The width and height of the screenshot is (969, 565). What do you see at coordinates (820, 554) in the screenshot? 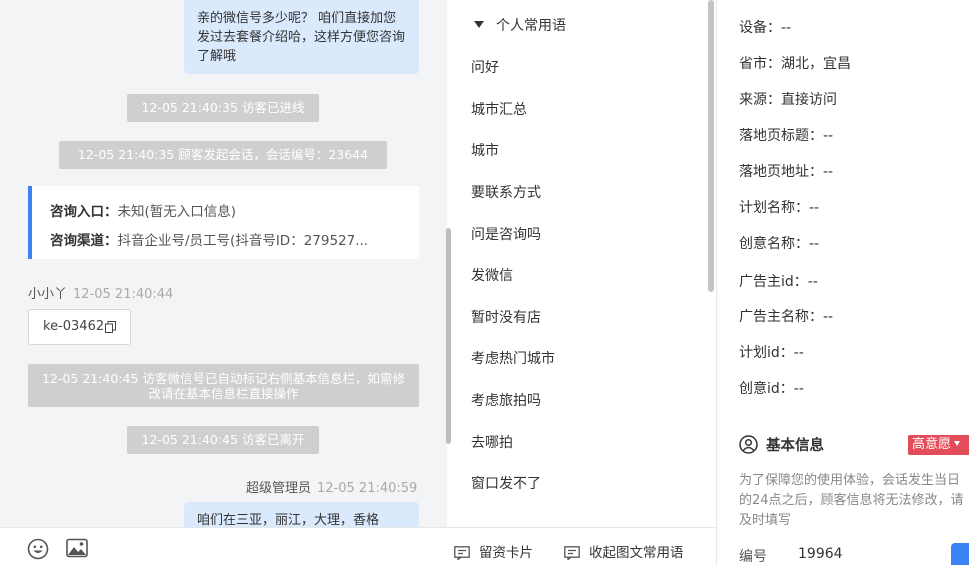
I see `number-value: 19964` at bounding box center [820, 554].